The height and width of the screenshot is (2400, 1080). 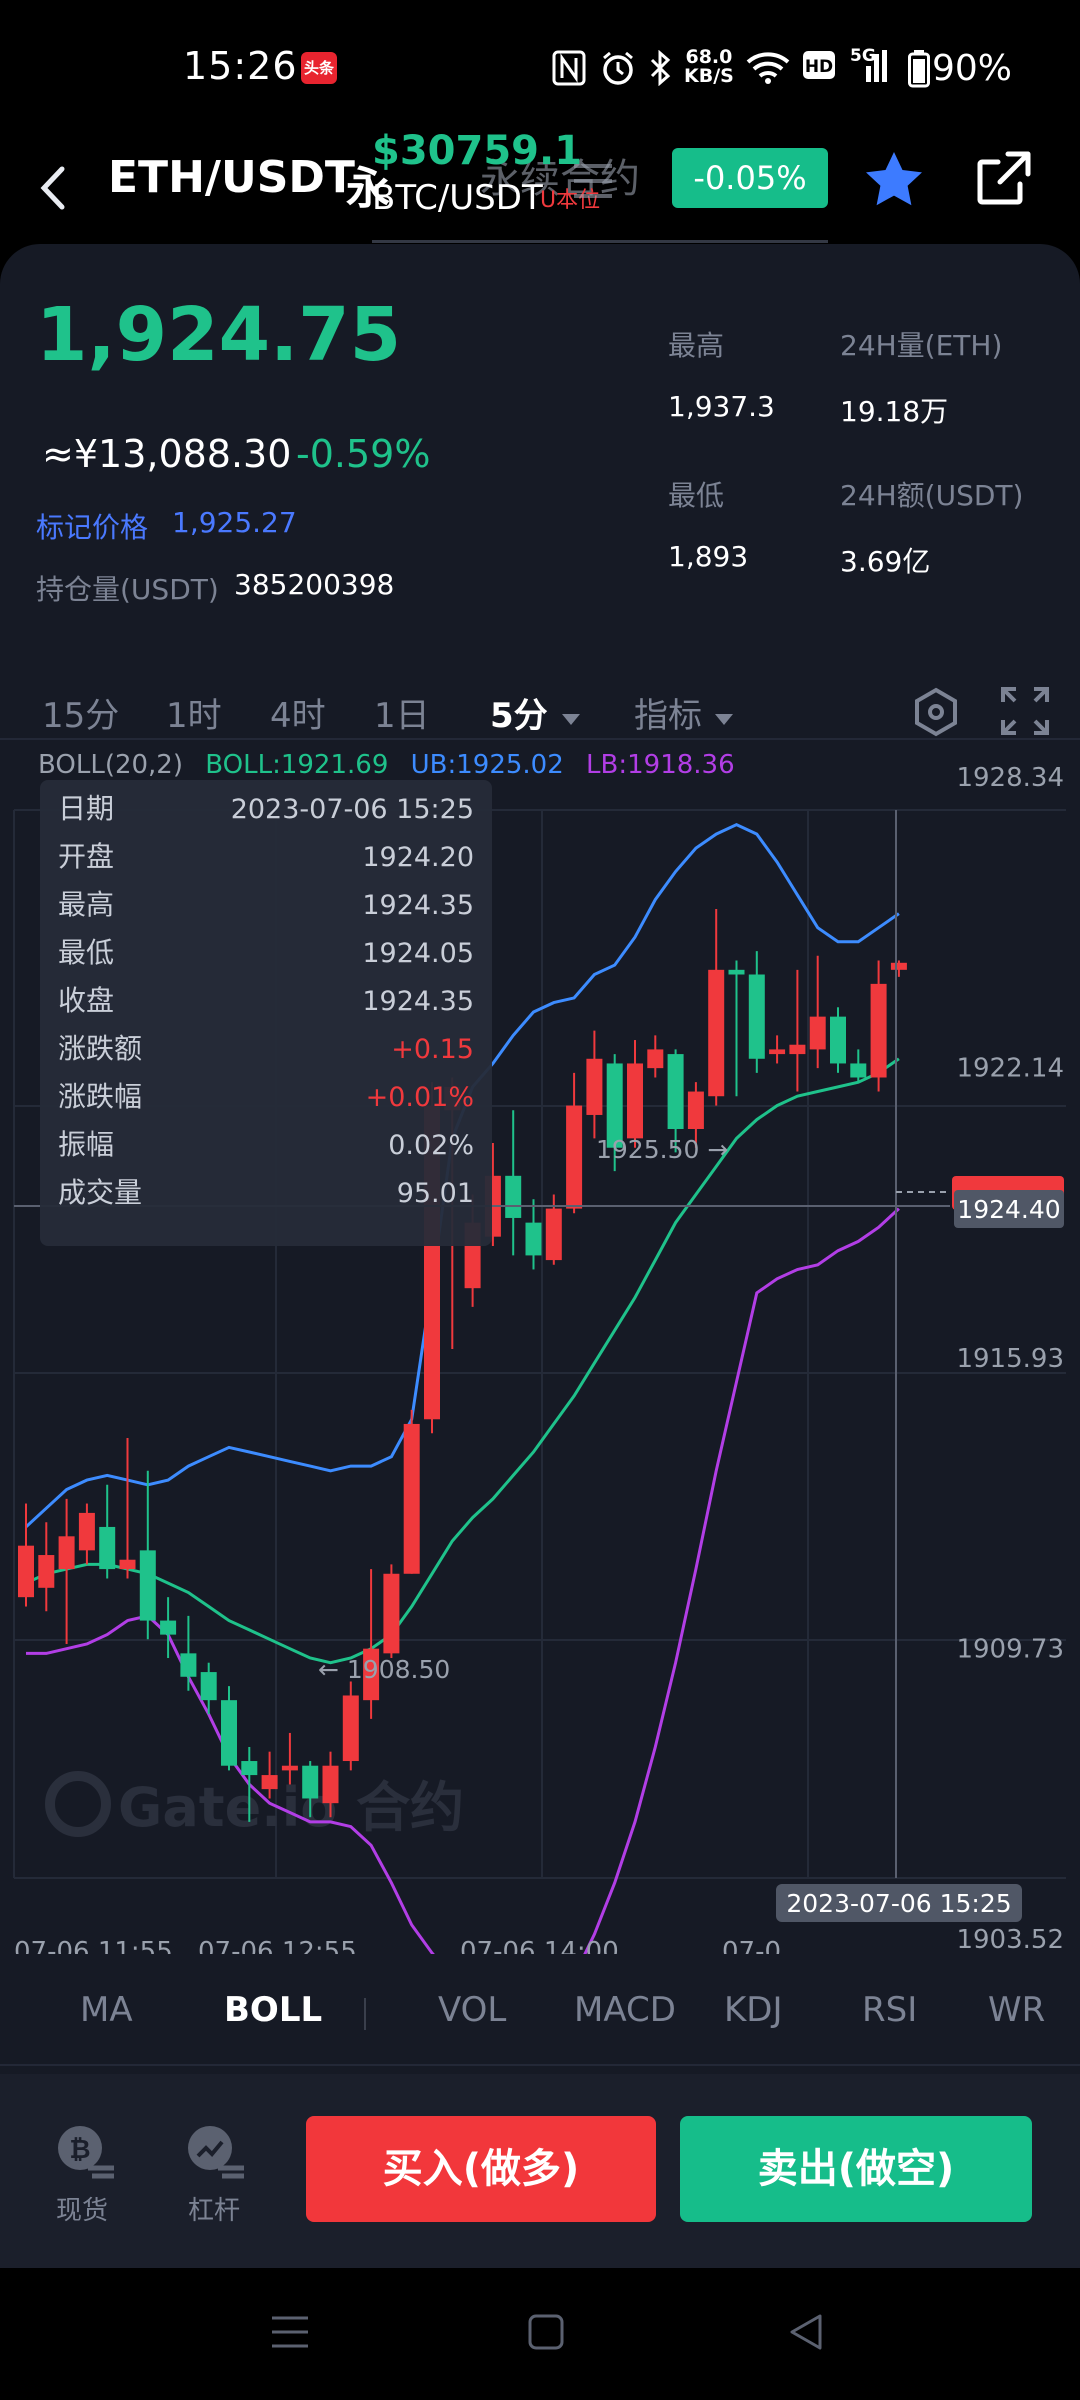 I want to click on indicator-menu: 指标, so click(x=684, y=712).